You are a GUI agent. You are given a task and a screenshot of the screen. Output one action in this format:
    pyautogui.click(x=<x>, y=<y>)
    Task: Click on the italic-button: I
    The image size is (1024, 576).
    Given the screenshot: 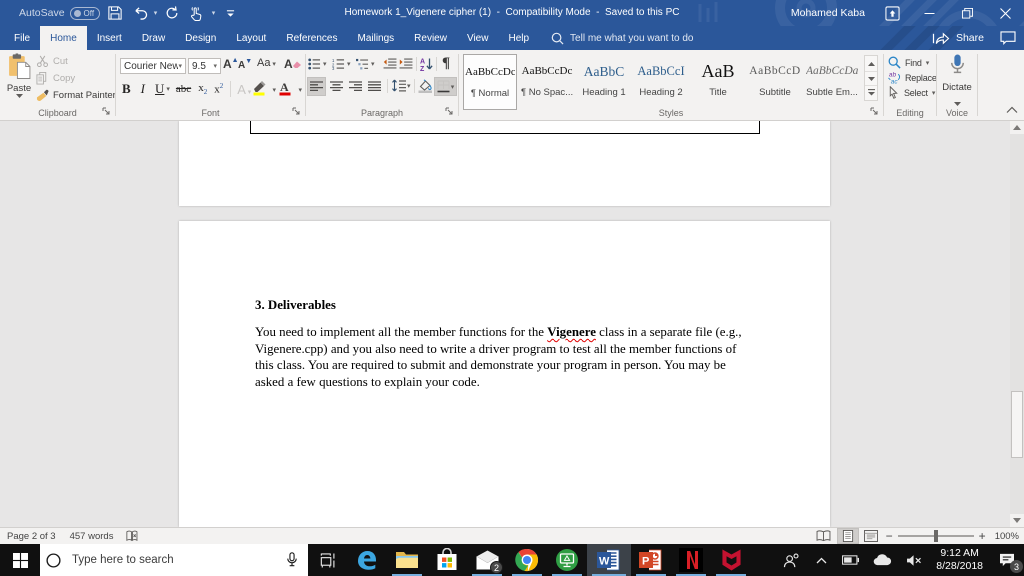 What is the action you would take?
    pyautogui.click(x=143, y=89)
    